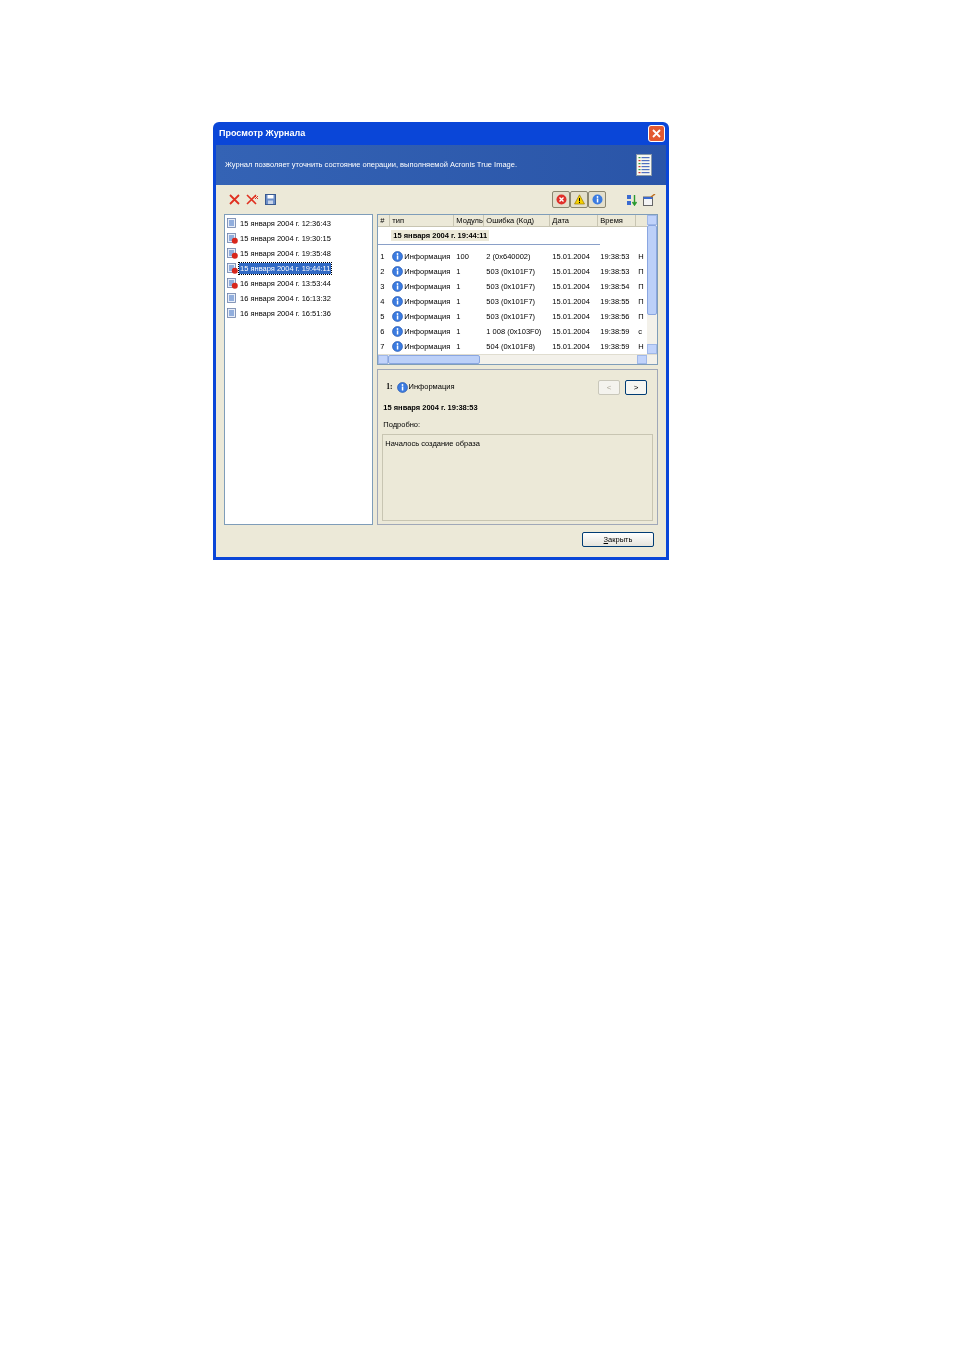 Image resolution: width=954 pixels, height=1350 pixels. I want to click on vertical-scrollbar, so click(652, 284).